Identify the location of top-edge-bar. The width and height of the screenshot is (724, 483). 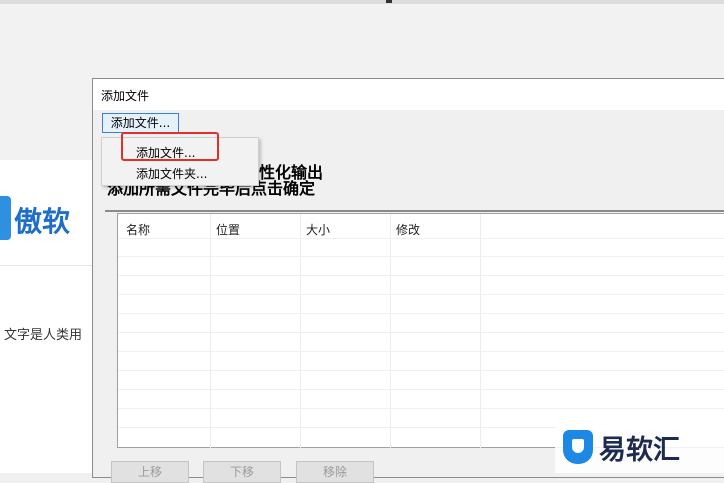
(362, 2).